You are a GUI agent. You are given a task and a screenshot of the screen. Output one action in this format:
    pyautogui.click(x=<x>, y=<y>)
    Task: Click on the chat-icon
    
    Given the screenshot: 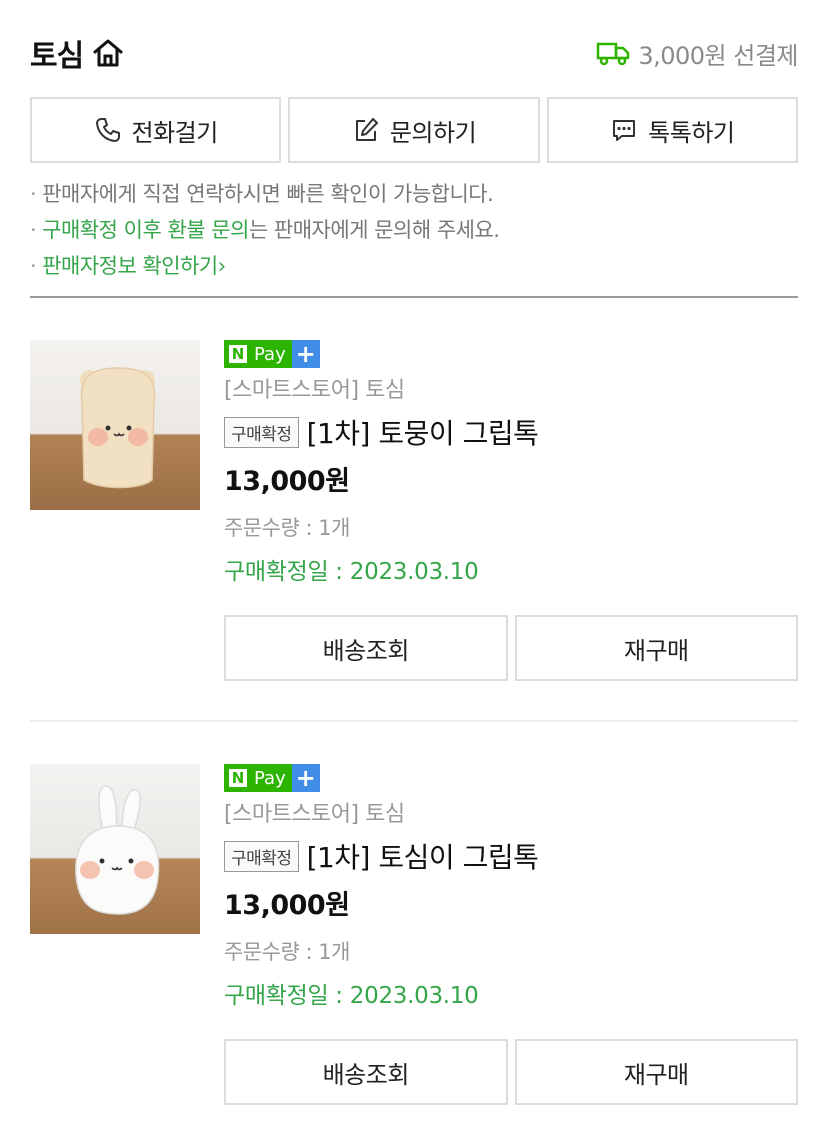 What is the action you would take?
    pyautogui.click(x=624, y=130)
    